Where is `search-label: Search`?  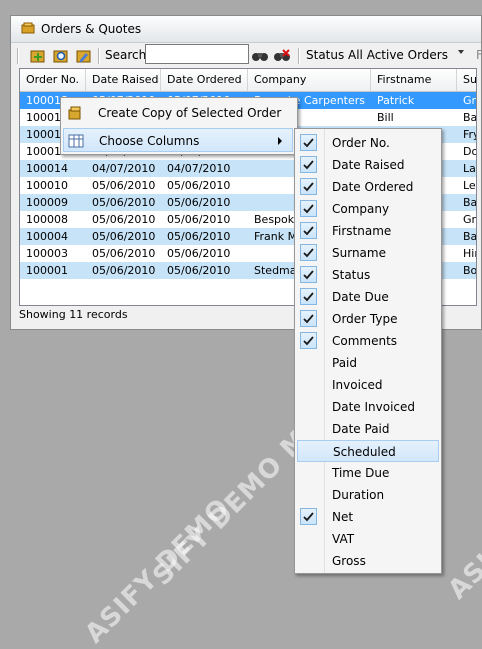 search-label: Search is located at coordinates (126, 55).